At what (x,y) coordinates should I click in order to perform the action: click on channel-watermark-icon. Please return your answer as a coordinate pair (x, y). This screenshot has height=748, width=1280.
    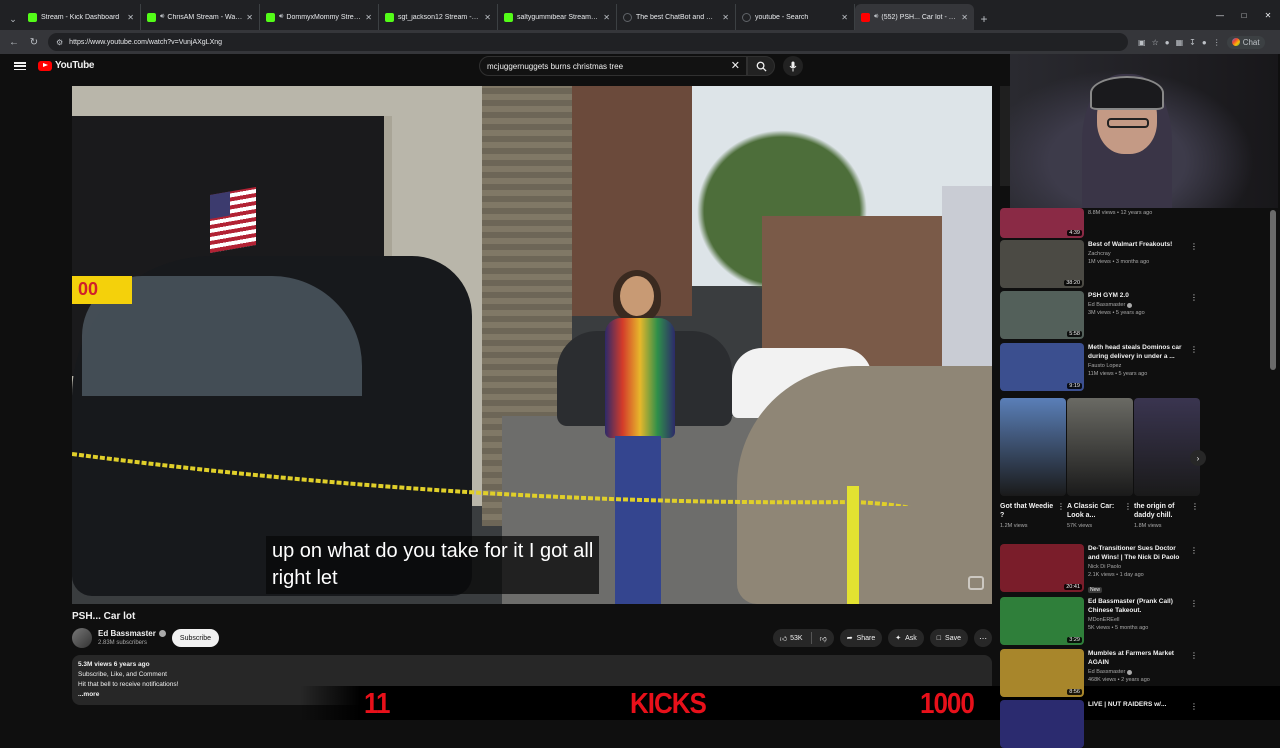
    Looking at the image, I should click on (976, 583).